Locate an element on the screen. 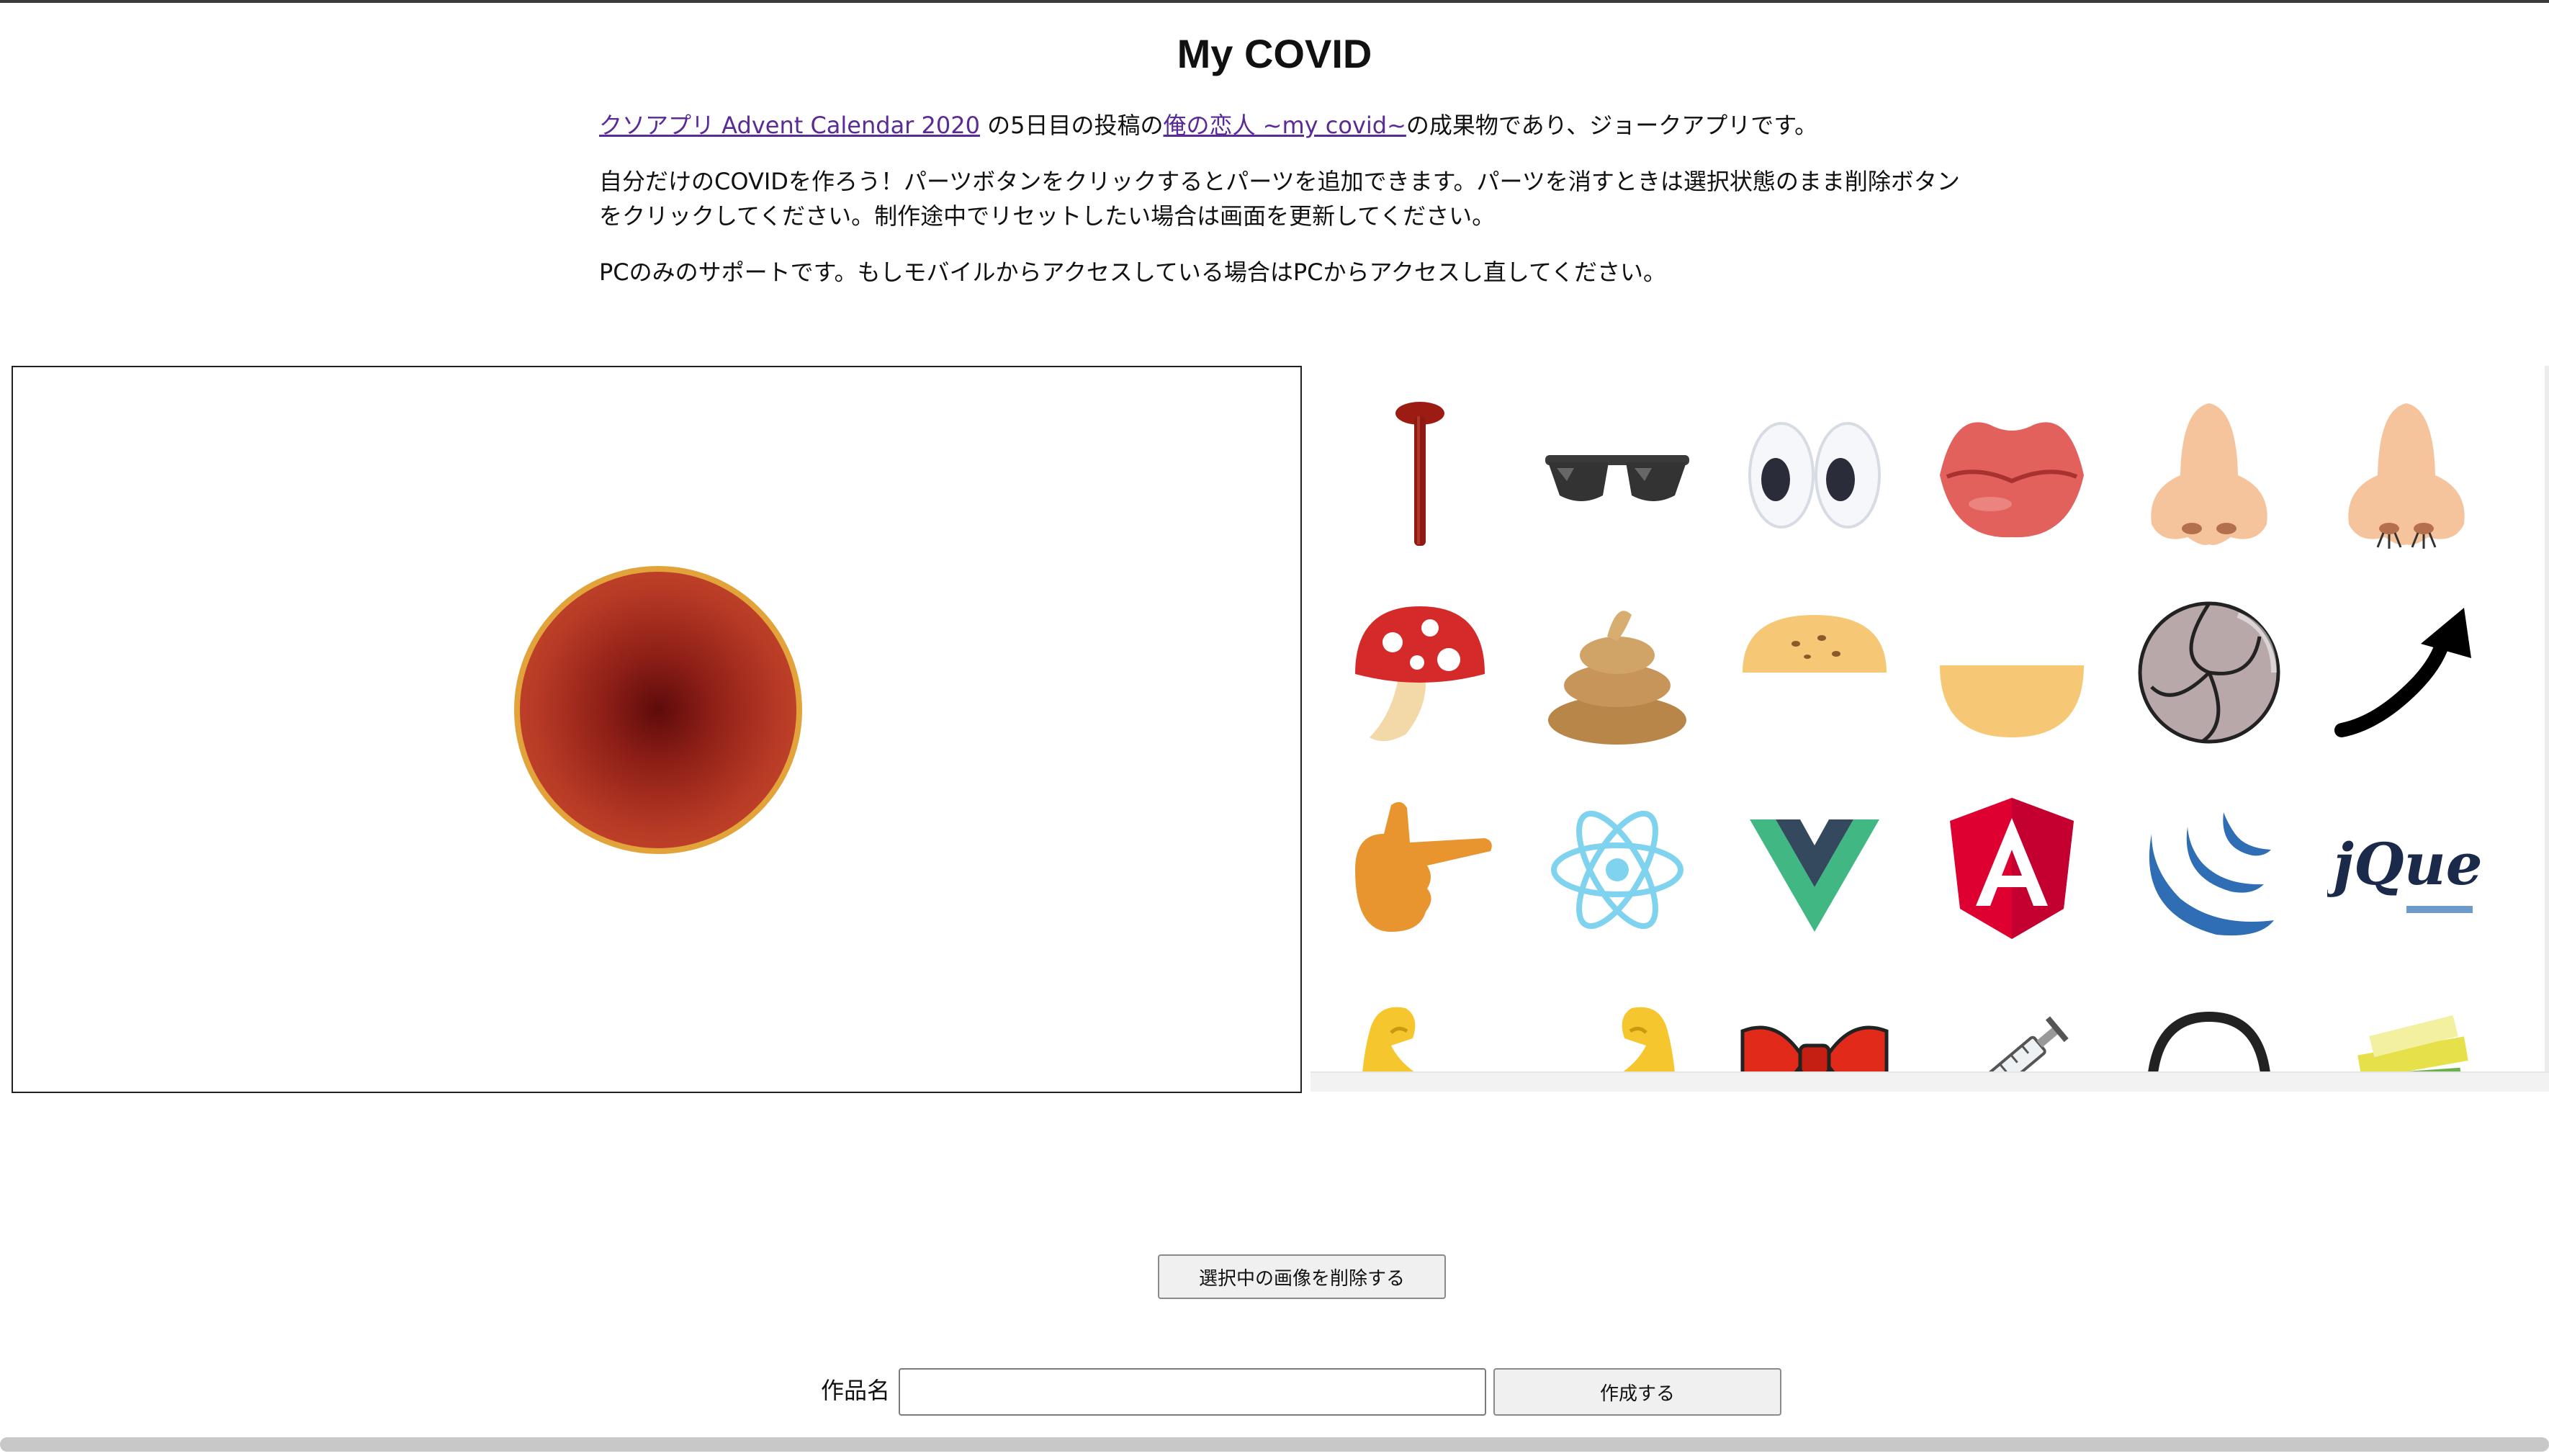  part-button-eyes is located at coordinates (1814, 475).